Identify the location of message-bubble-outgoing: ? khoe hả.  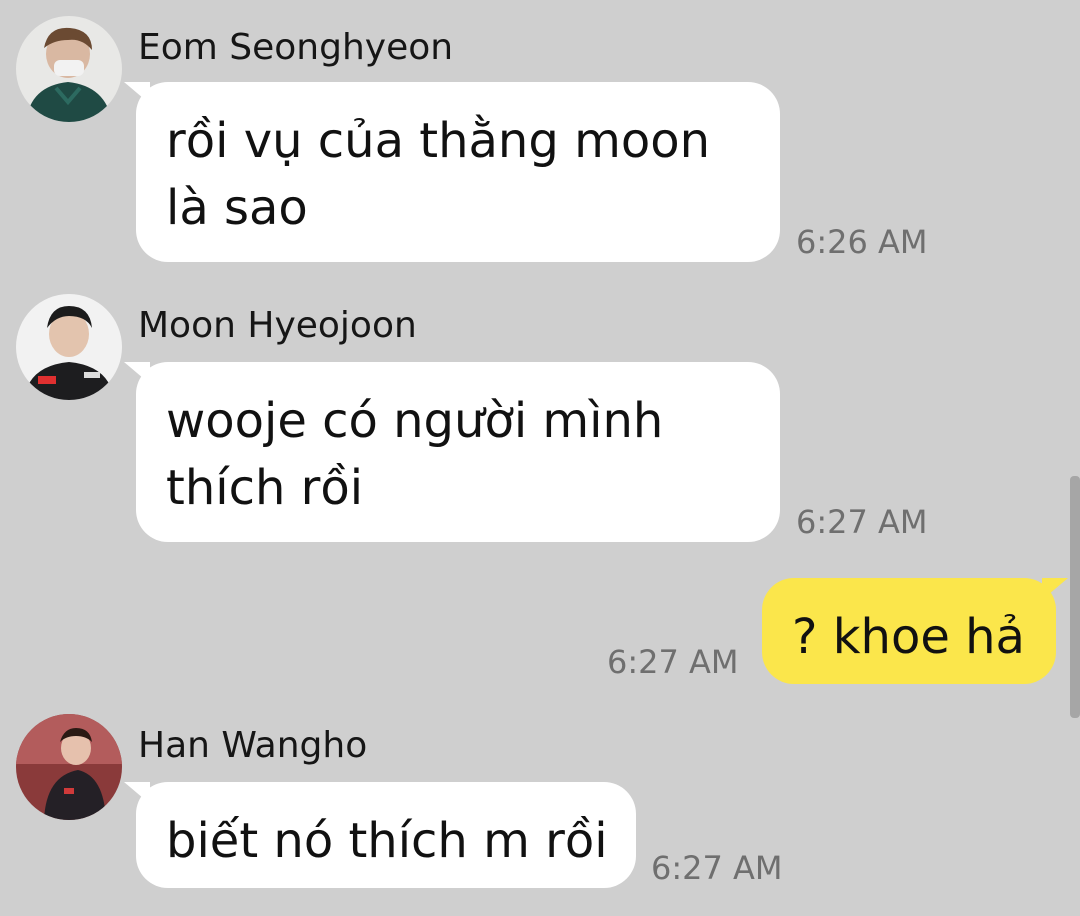
(915, 631).